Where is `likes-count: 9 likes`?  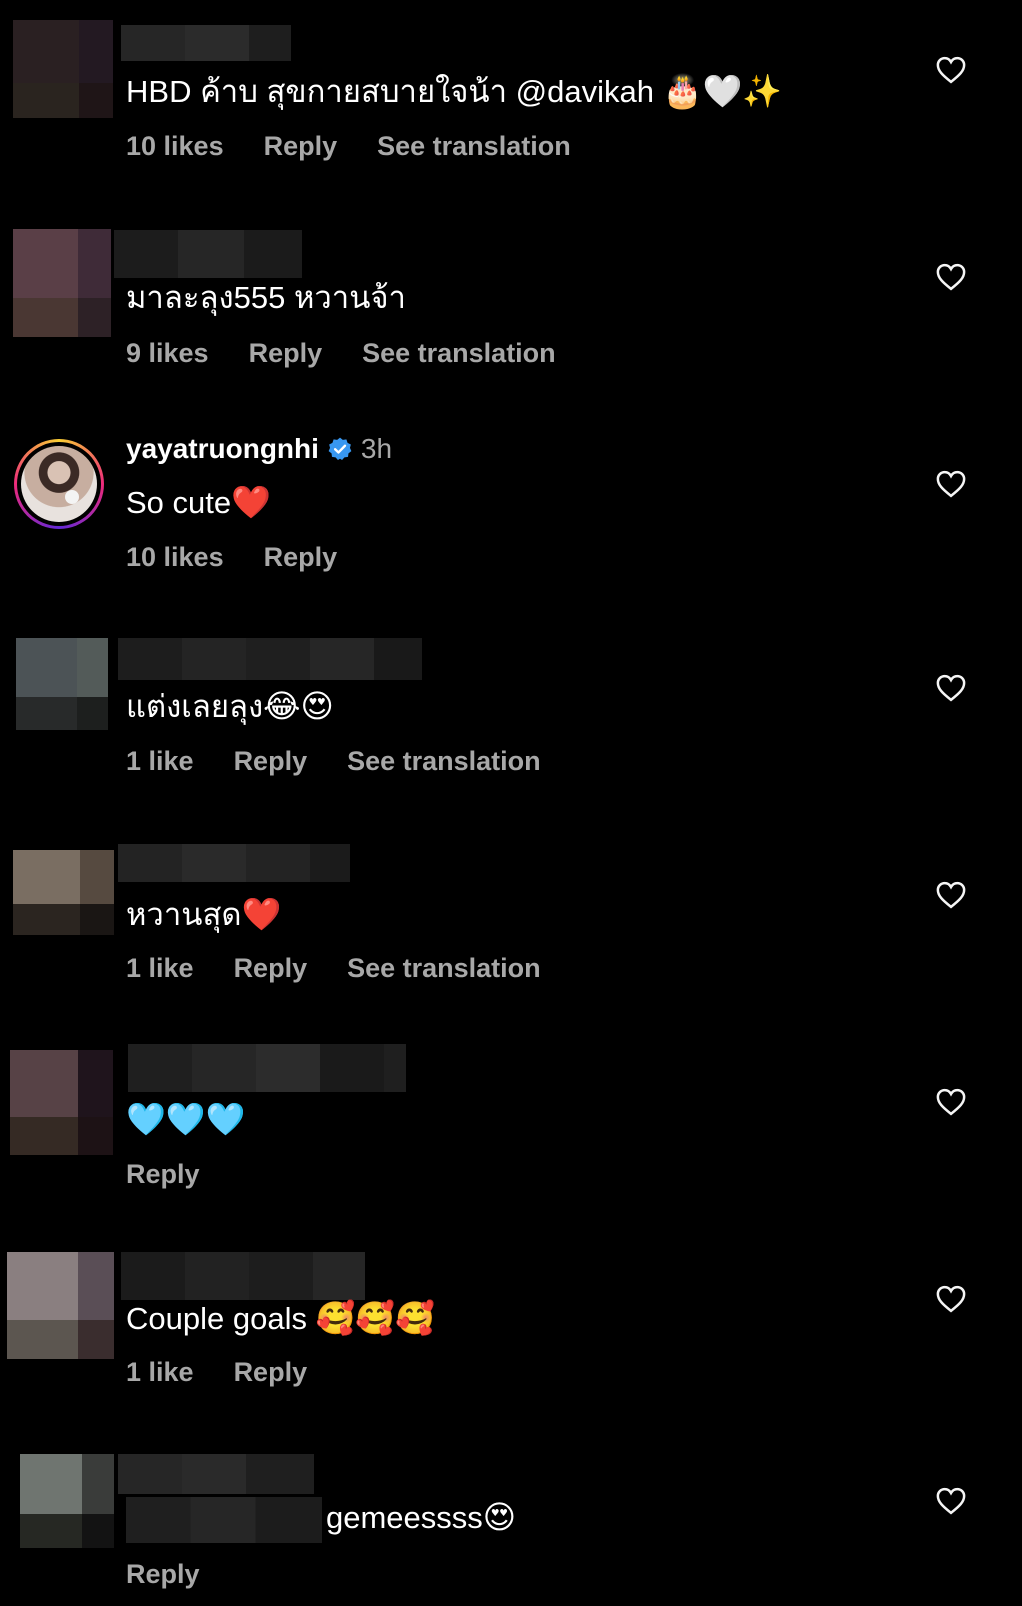
likes-count: 9 likes is located at coordinates (167, 353).